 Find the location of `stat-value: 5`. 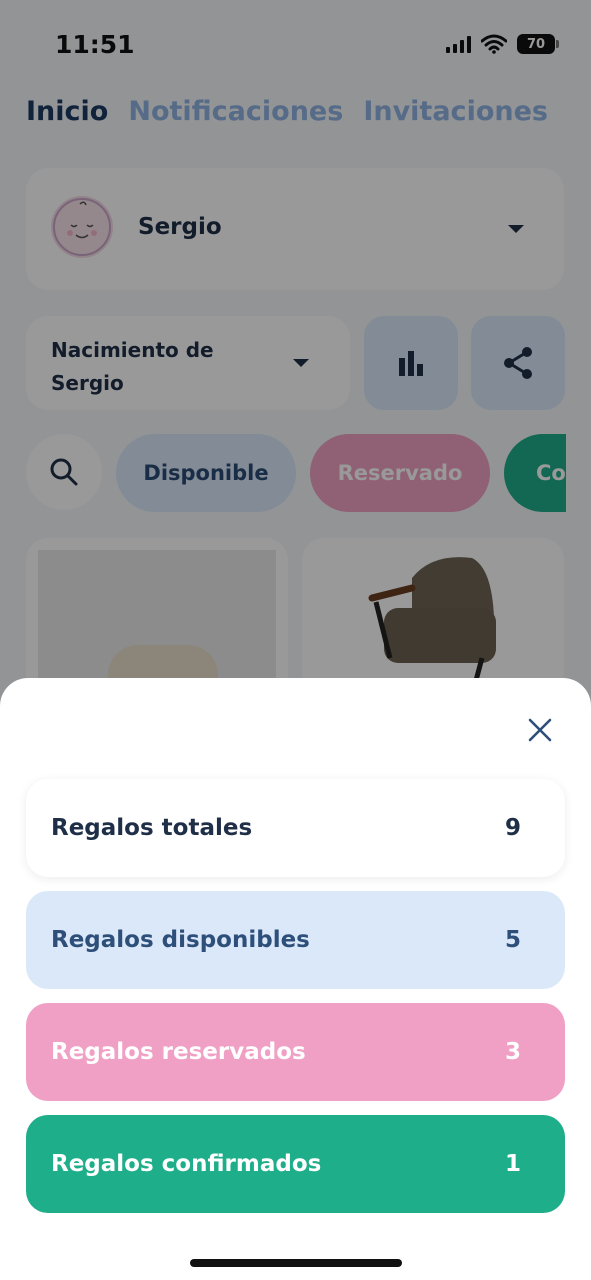

stat-value: 5 is located at coordinates (512, 940).